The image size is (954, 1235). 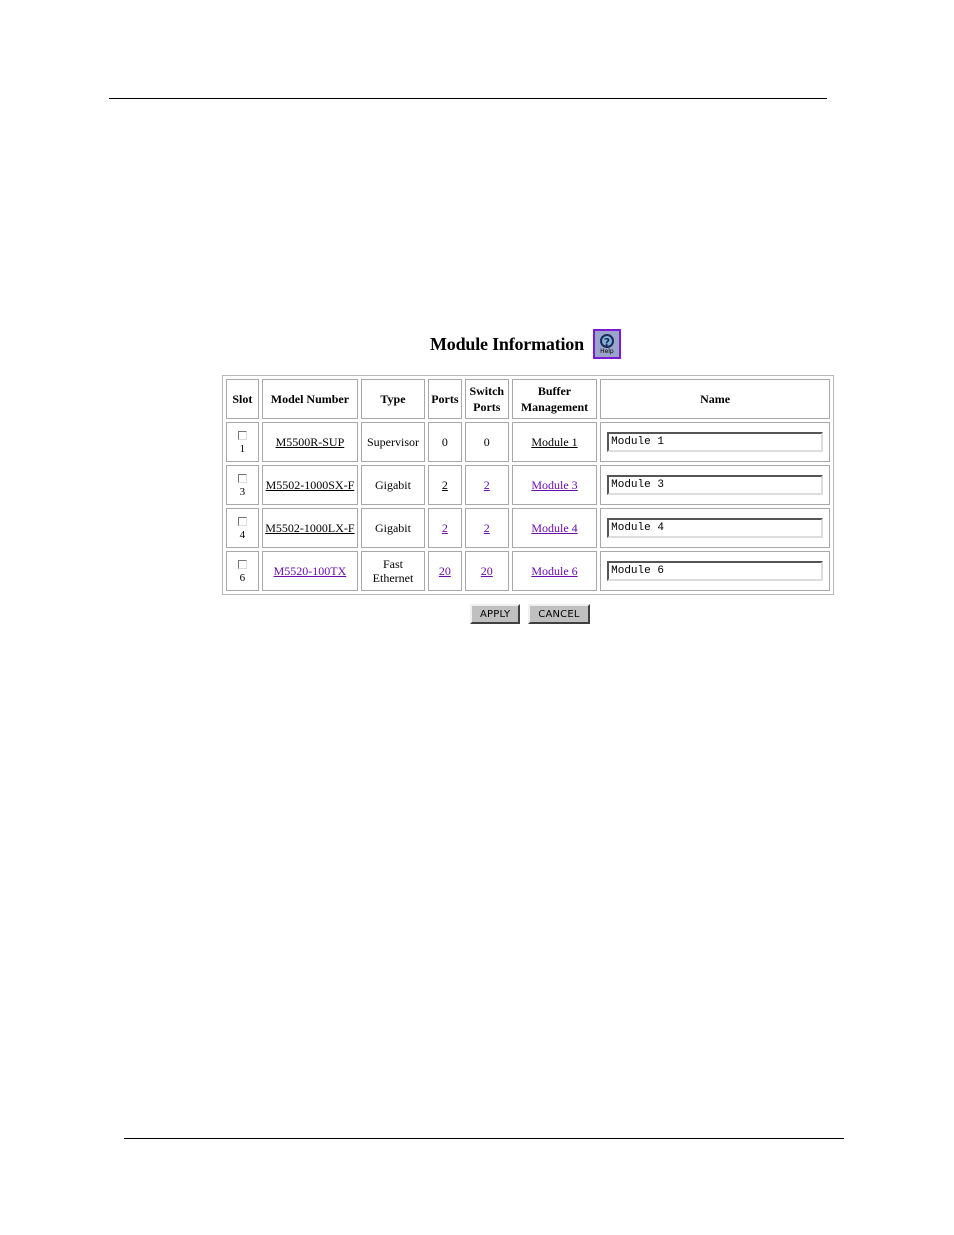 What do you see at coordinates (310, 399) in the screenshot?
I see `header-model-number: Model Number` at bounding box center [310, 399].